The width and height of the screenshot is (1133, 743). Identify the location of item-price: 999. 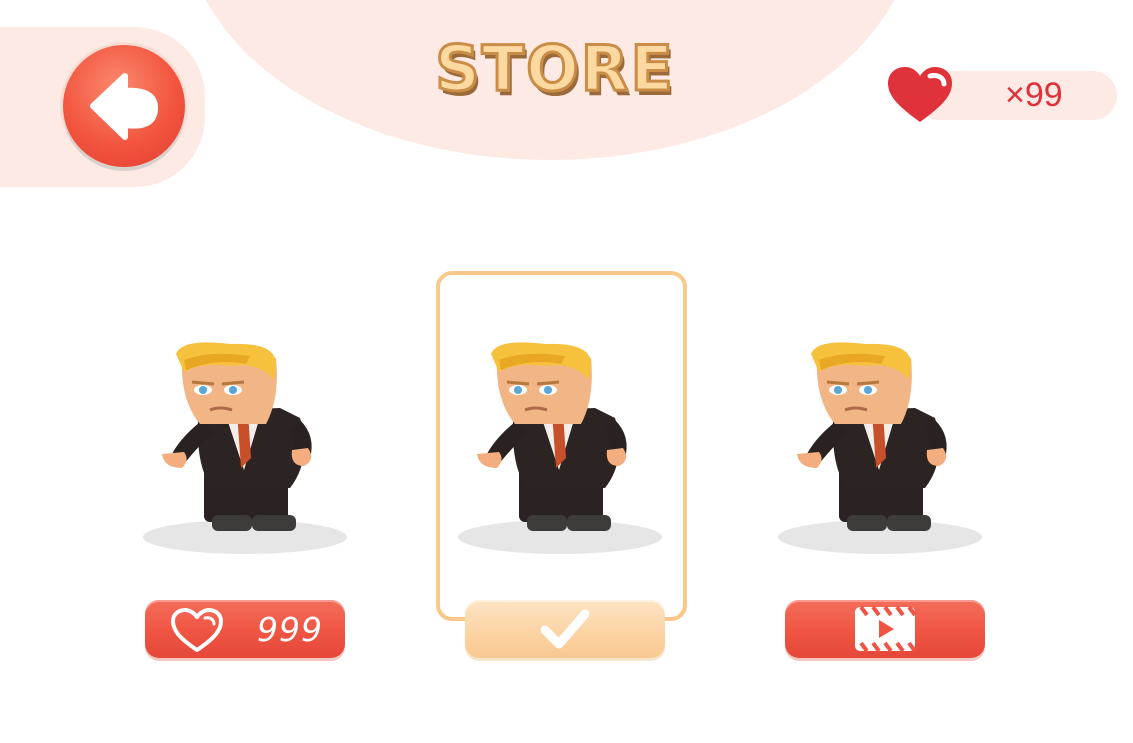
(290, 629).